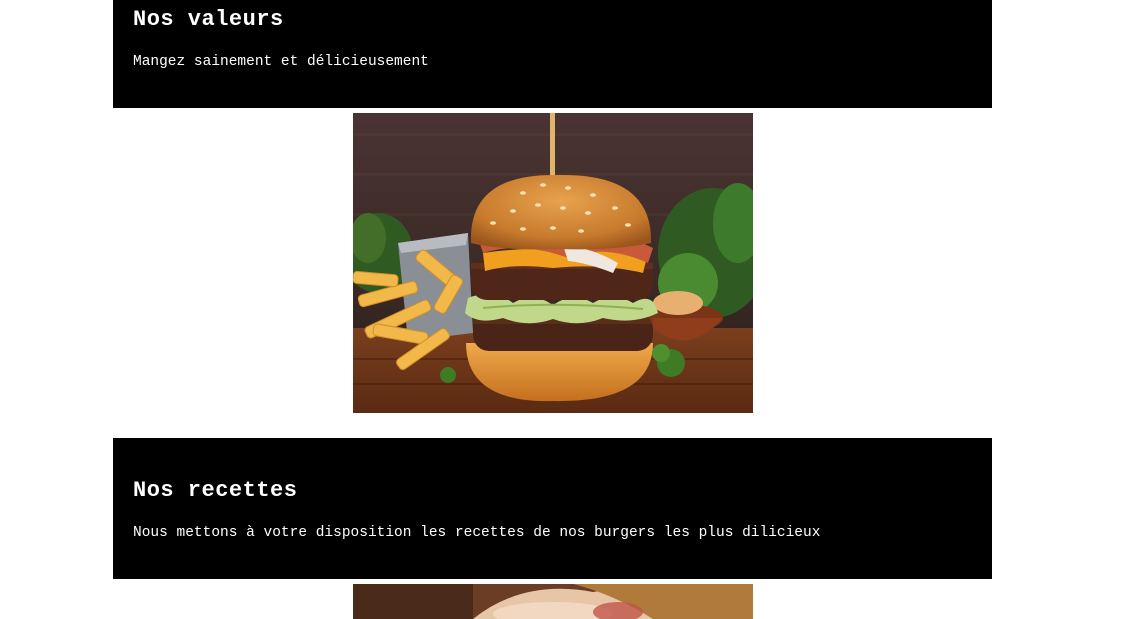 The height and width of the screenshot is (619, 1122). Describe the element at coordinates (208, 19) in the screenshot. I see `values-heading: Nos valeurs` at that location.